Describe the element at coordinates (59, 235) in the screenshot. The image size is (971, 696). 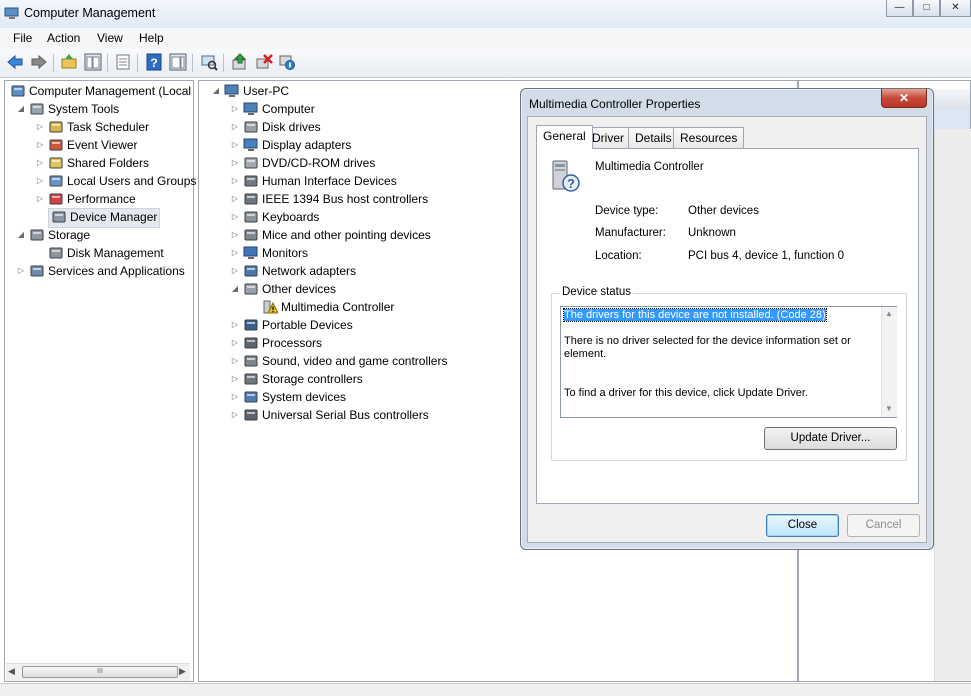
I see `nav-item-storage: Storage` at that location.